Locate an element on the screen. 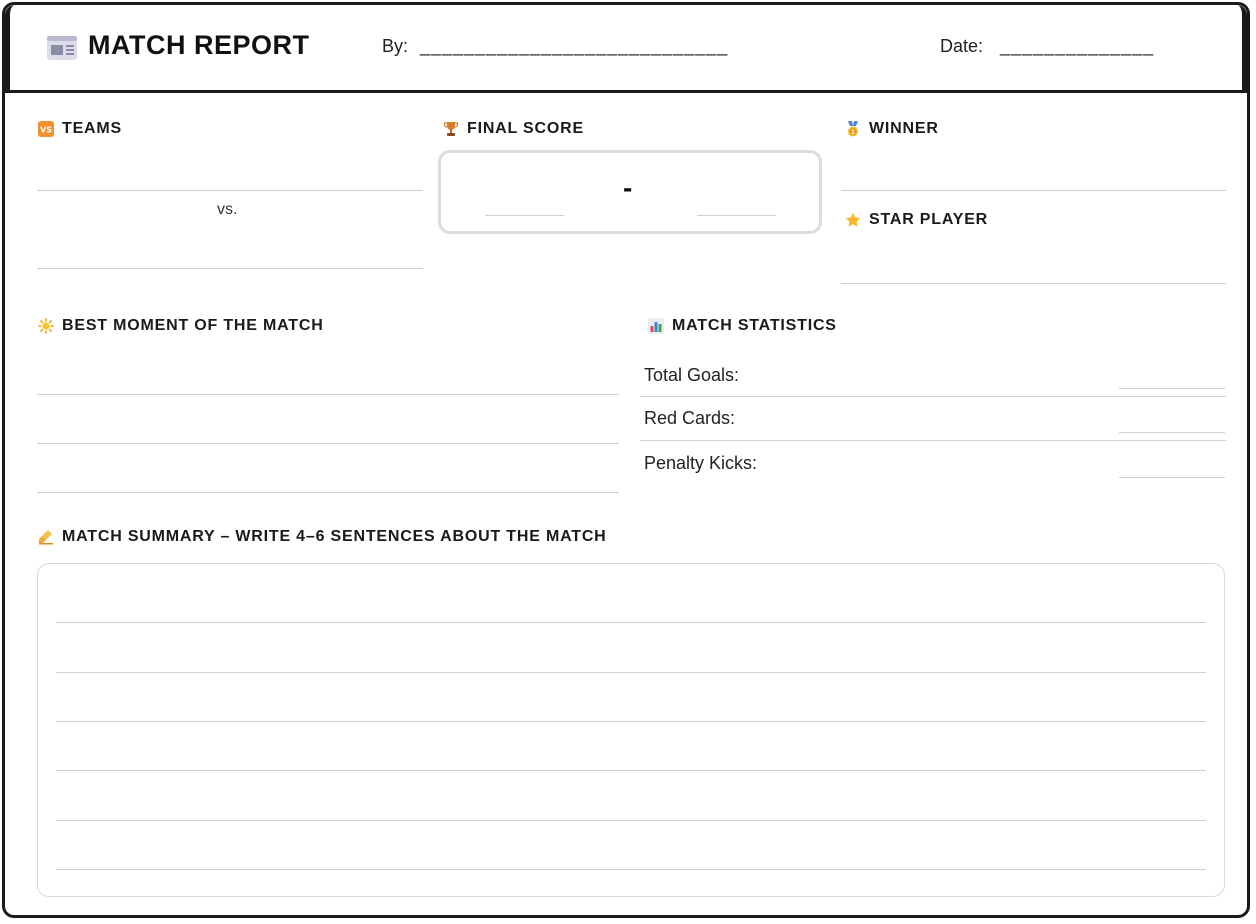  stat-label-penalty-kicks: Penalty Kicks: is located at coordinates (701, 463).